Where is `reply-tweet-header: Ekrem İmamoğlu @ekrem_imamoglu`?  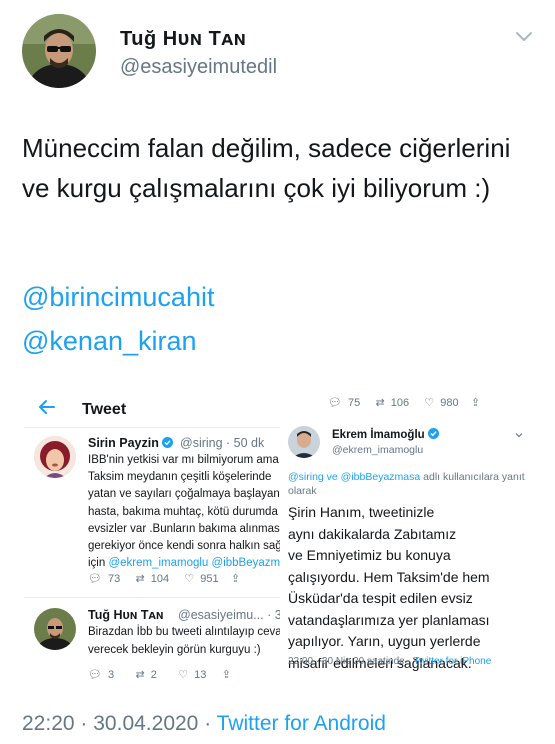
reply-tweet-header: Ekrem İmamoğlu @ekrem_imamoglu is located at coordinates (408, 444).